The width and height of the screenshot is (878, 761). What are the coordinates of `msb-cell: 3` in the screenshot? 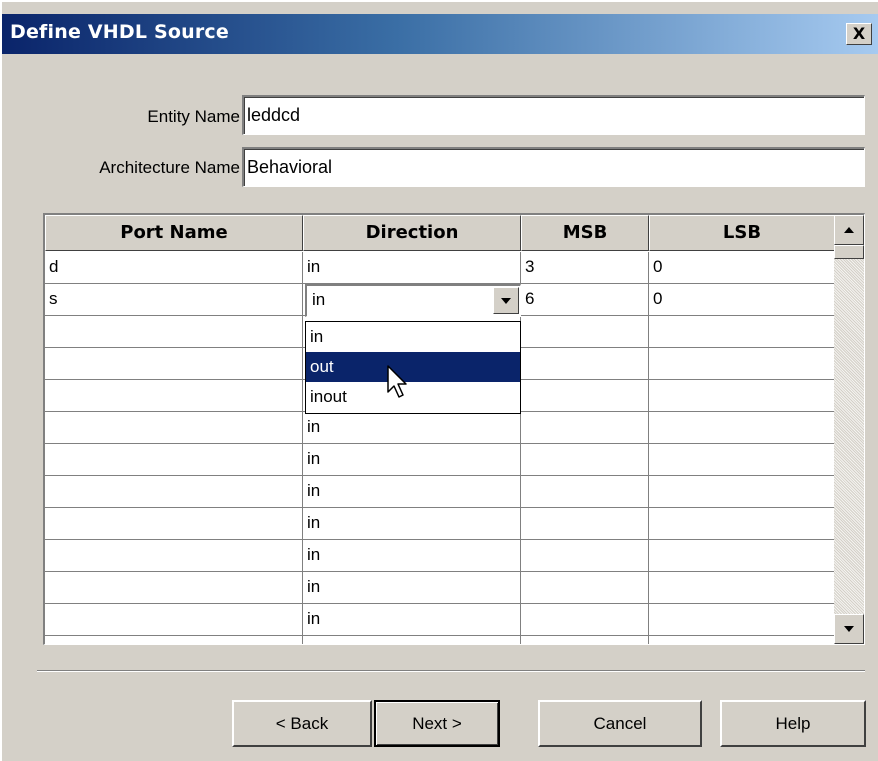 It's located at (585, 268).